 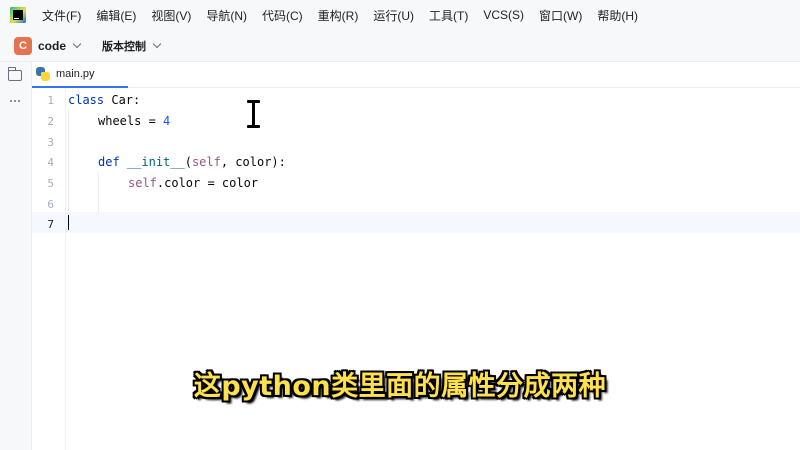 What do you see at coordinates (50, 100) in the screenshot?
I see `line-number: 1` at bounding box center [50, 100].